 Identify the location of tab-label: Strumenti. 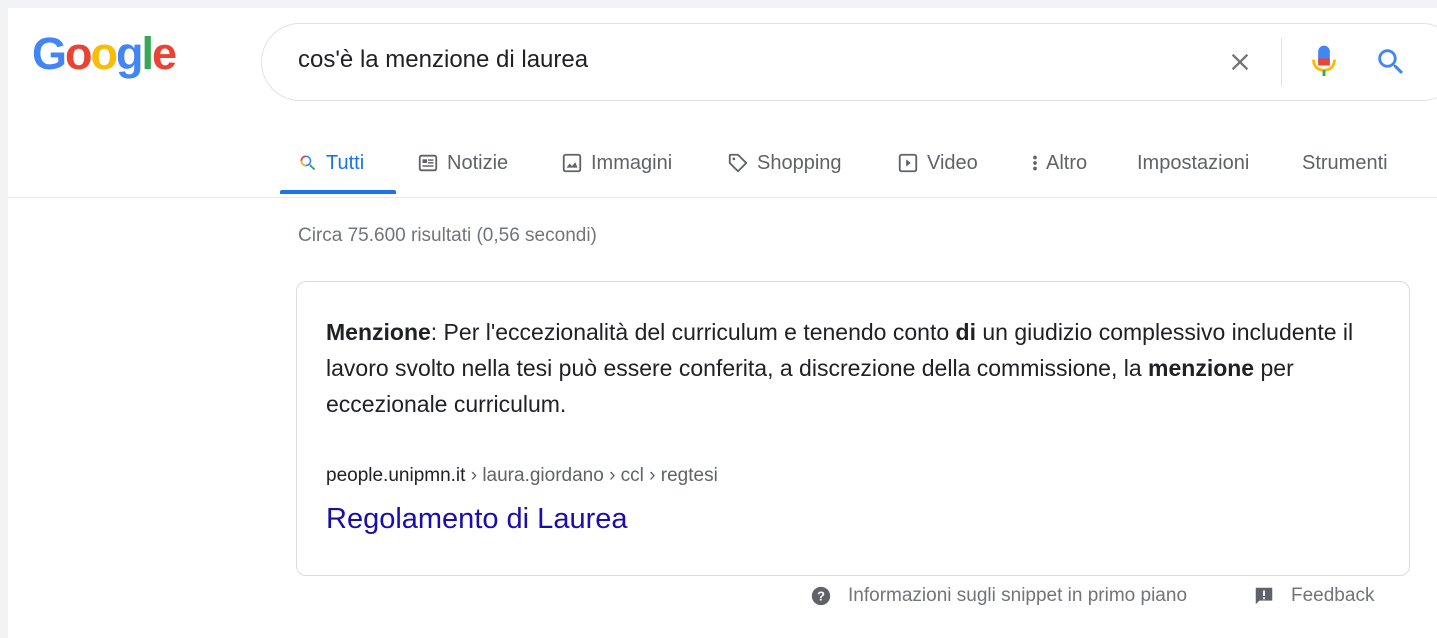
(1345, 162).